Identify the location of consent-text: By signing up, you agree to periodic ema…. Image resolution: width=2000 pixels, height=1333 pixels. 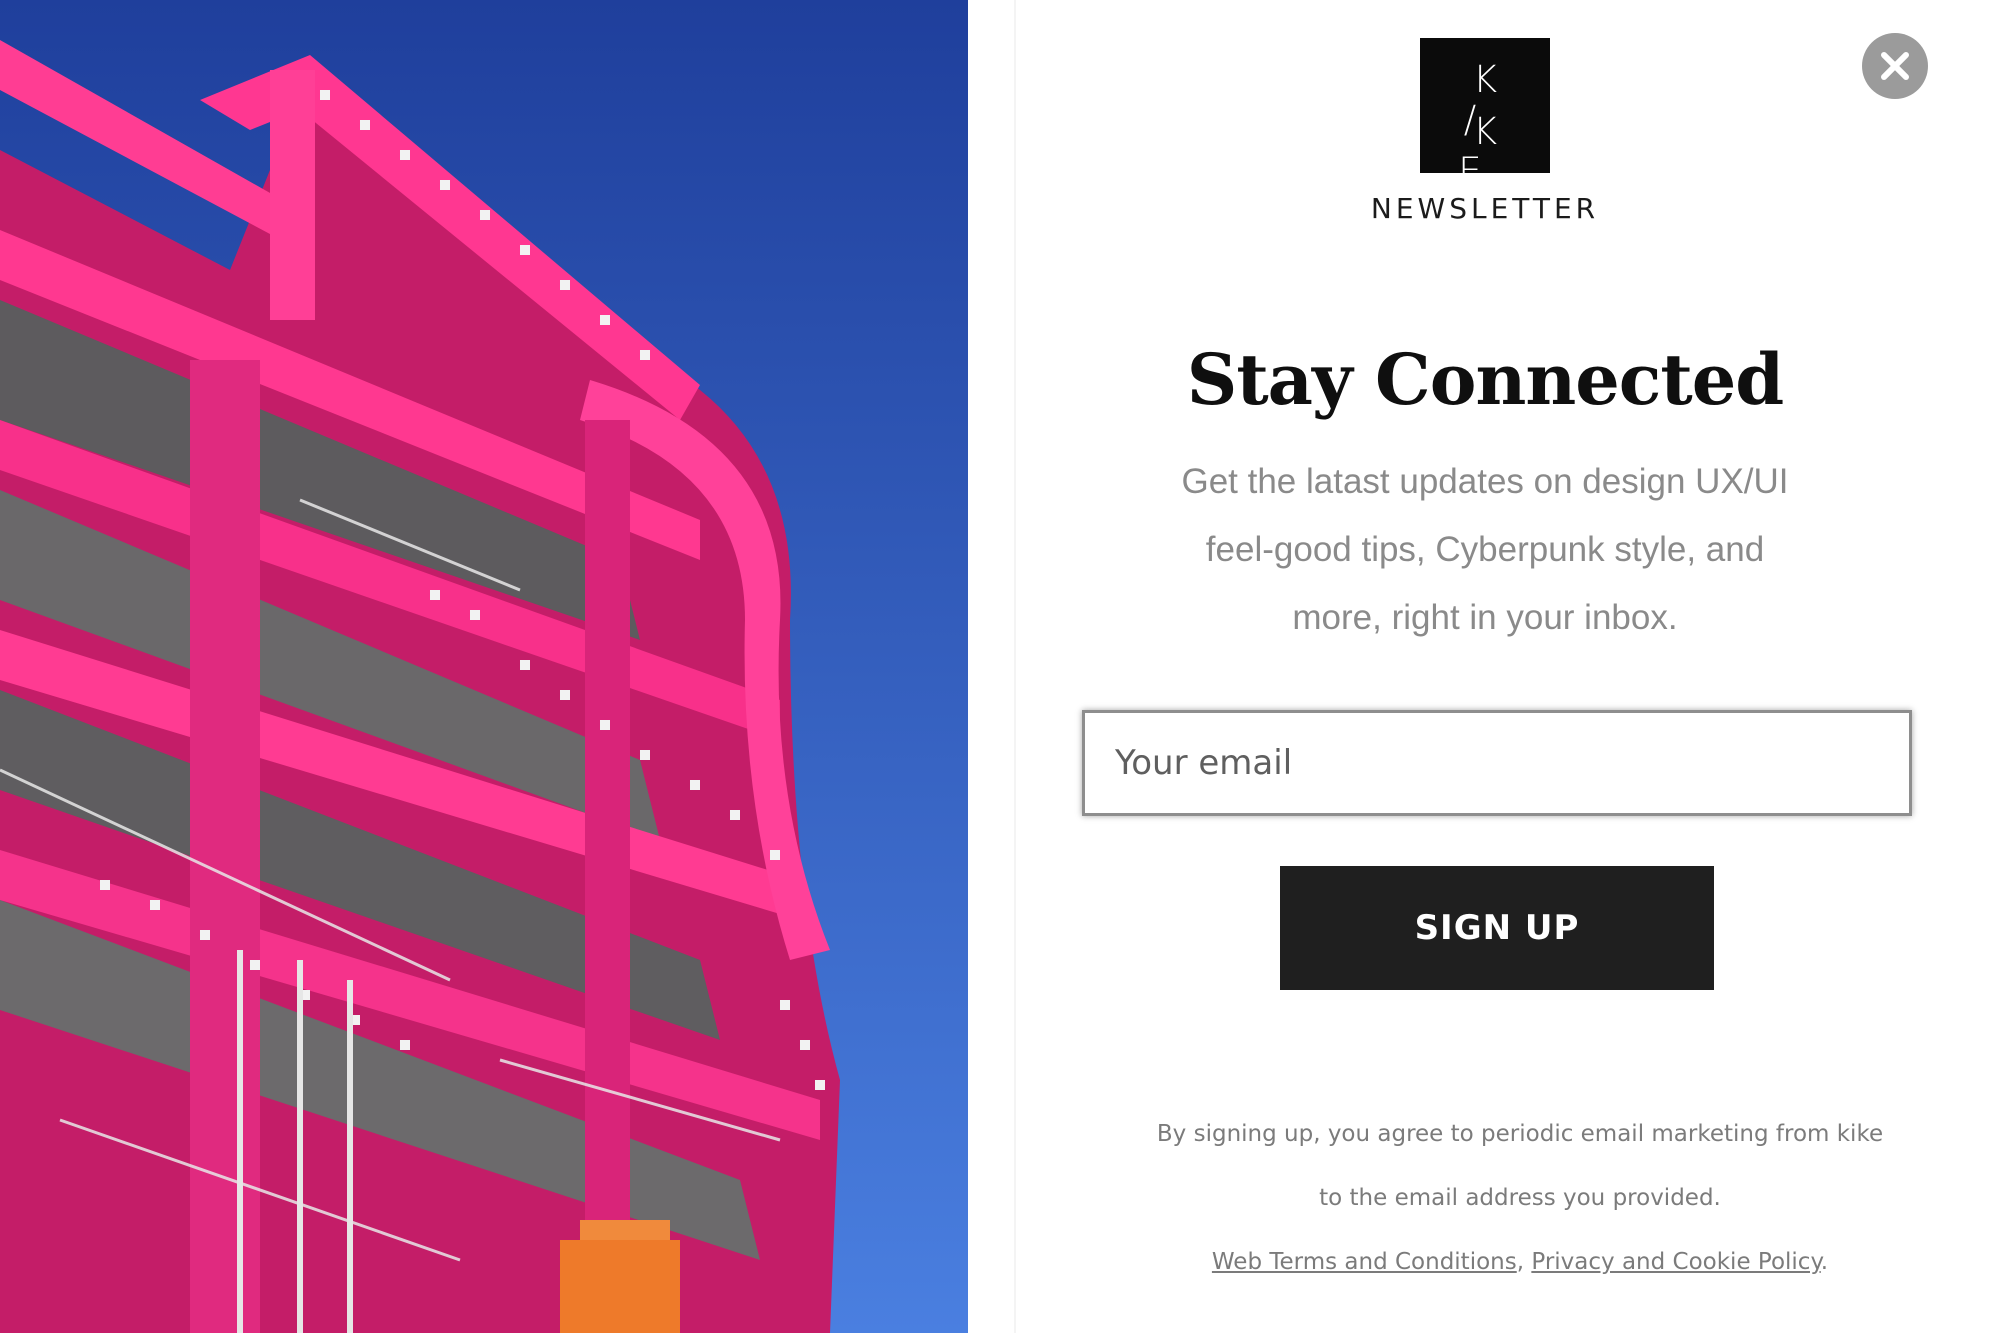
(1520, 1198).